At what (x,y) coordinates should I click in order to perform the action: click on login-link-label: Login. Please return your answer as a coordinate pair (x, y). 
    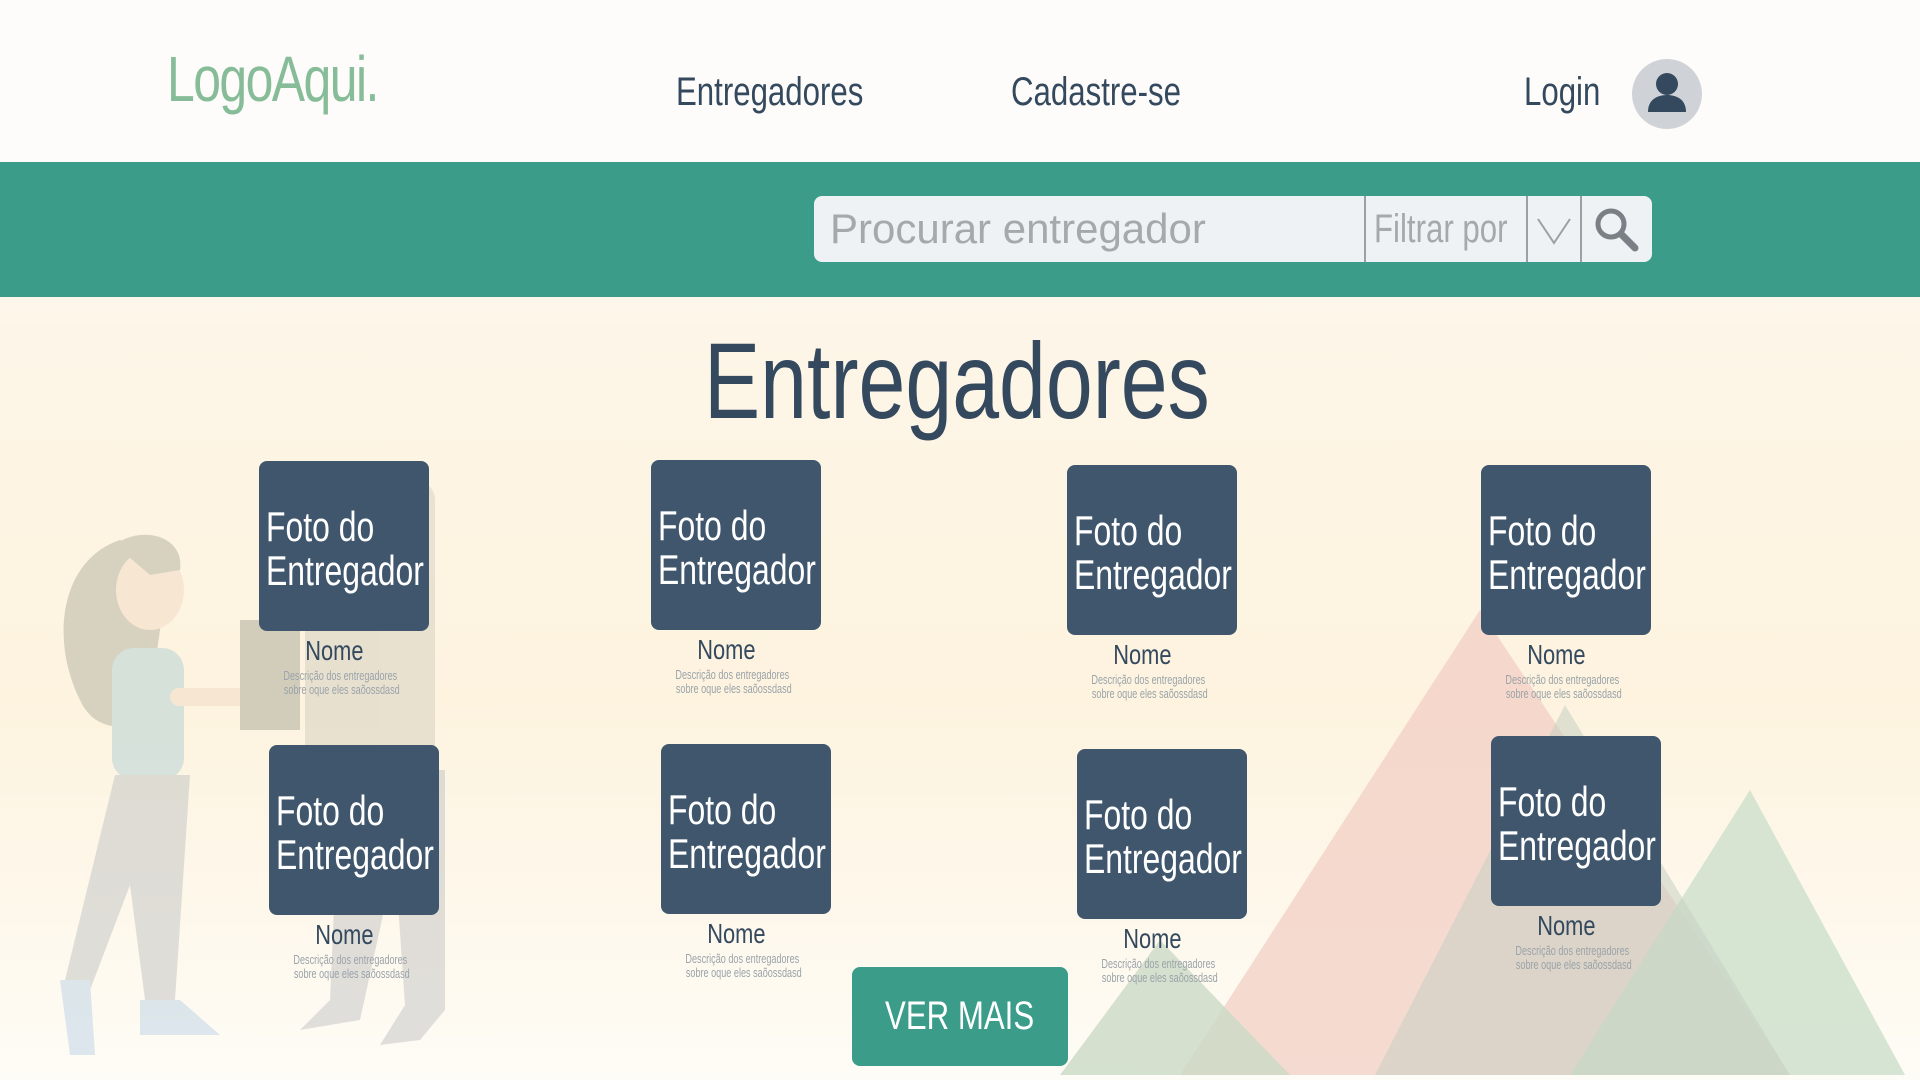
    Looking at the image, I should click on (1562, 92).